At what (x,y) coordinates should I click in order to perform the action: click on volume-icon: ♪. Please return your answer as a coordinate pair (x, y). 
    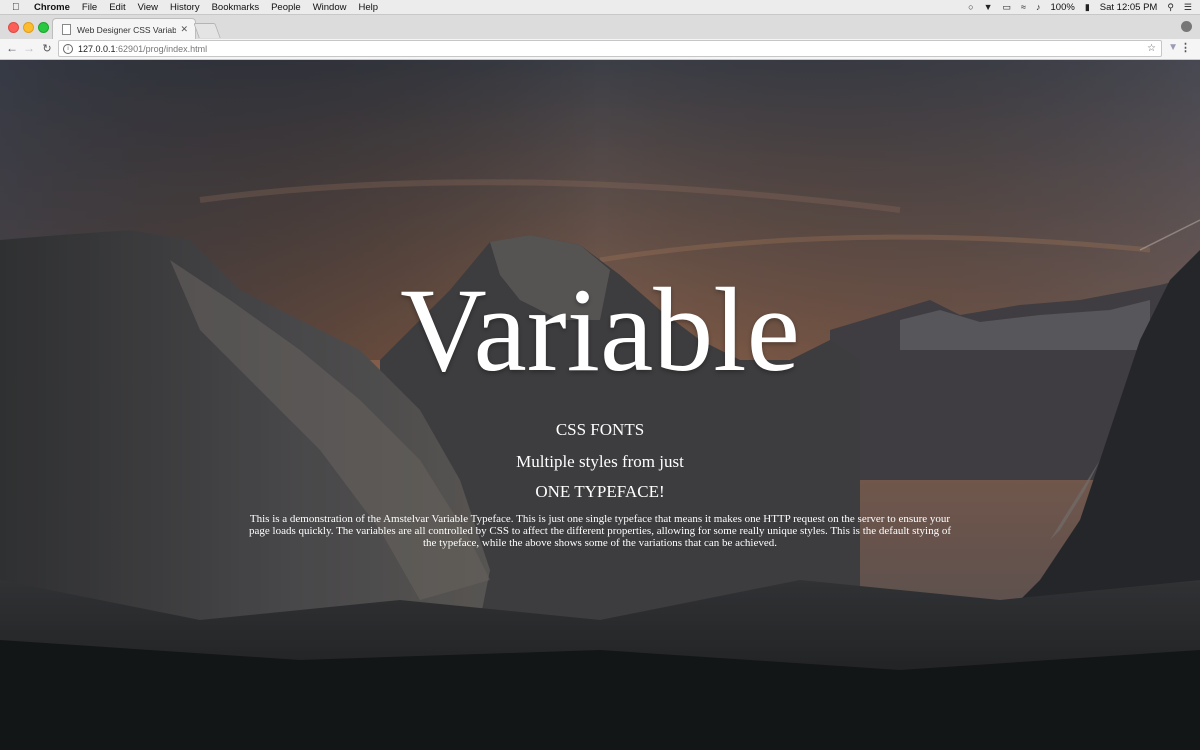
    Looking at the image, I should click on (1038, 7).